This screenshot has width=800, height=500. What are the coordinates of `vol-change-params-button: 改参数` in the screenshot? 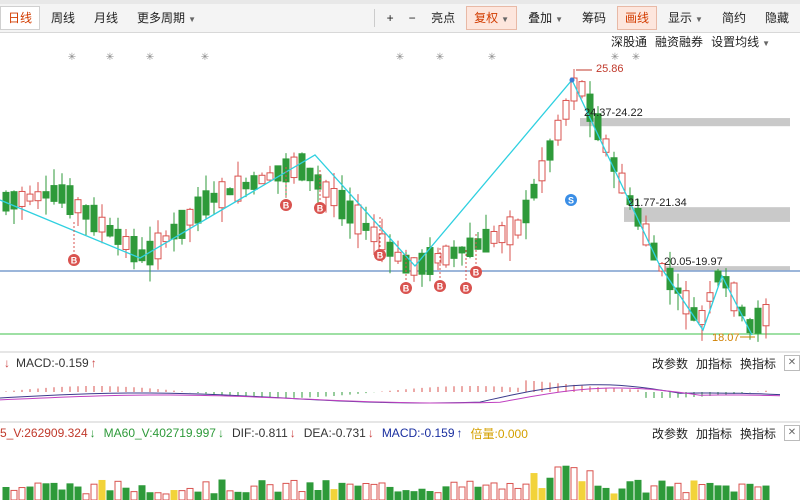 It's located at (670, 433).